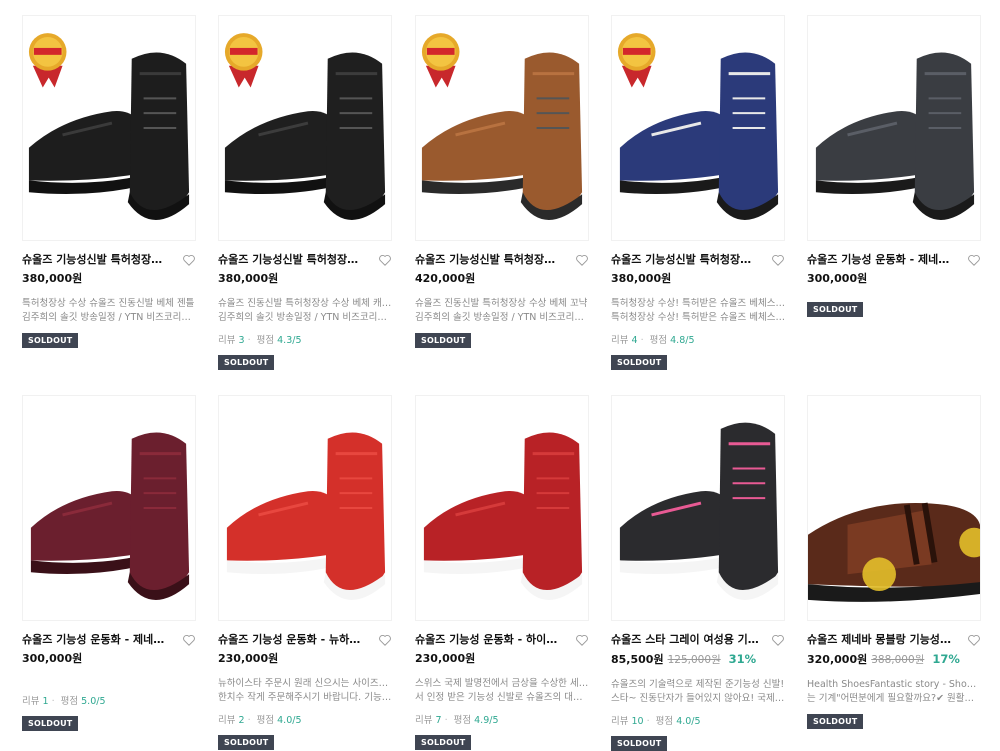 This screenshot has width=1000, height=751. I want to click on review-summary: 리뷰 2 · 평점 4.0/5, so click(260, 720).